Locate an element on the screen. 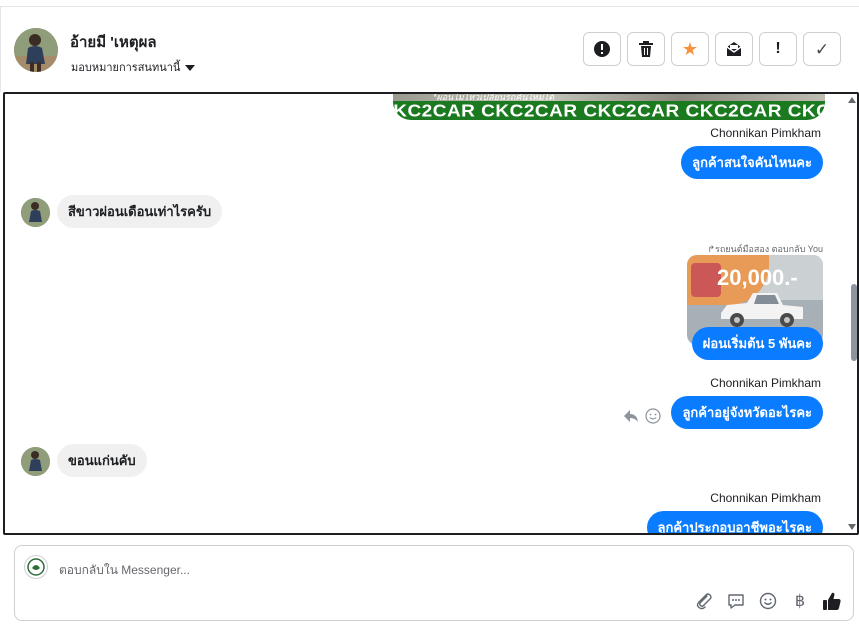  mark-unread-button is located at coordinates (734, 49).